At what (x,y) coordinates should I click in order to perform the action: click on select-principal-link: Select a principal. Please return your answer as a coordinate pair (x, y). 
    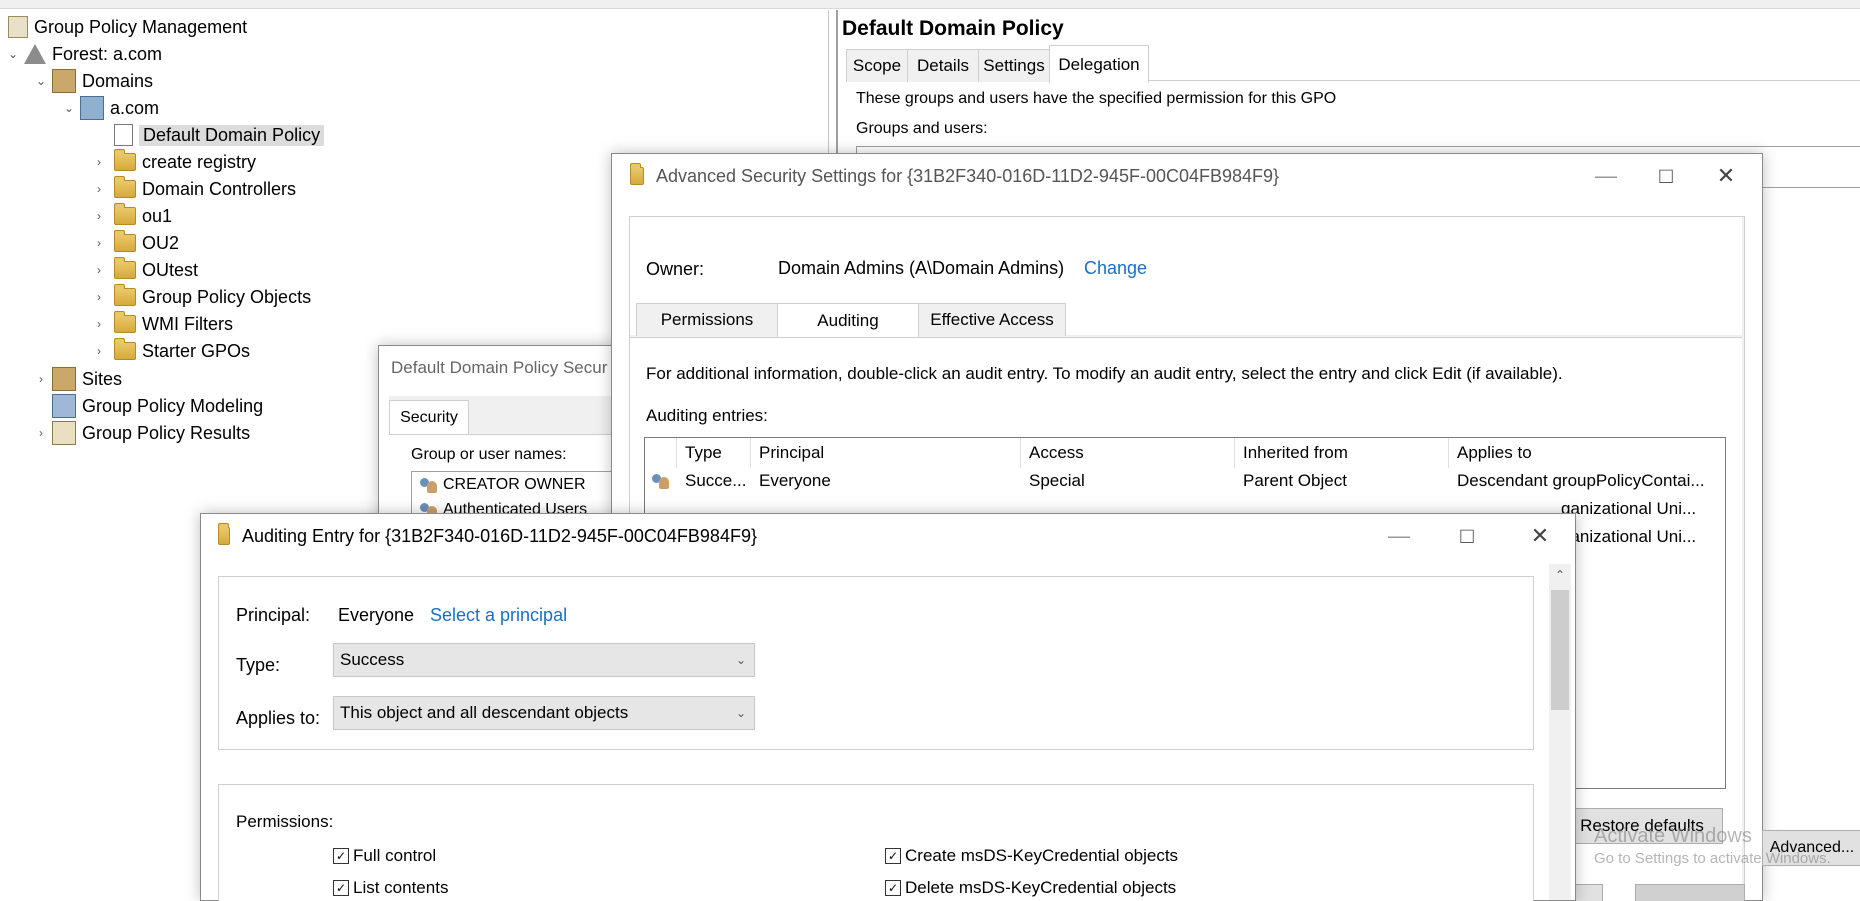
    Looking at the image, I should click on (498, 615).